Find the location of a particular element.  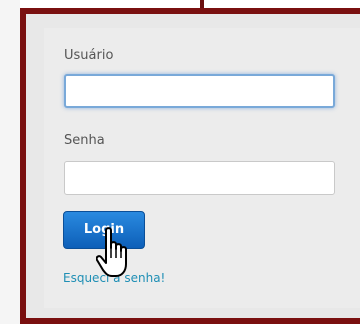

password-input is located at coordinates (199, 178).